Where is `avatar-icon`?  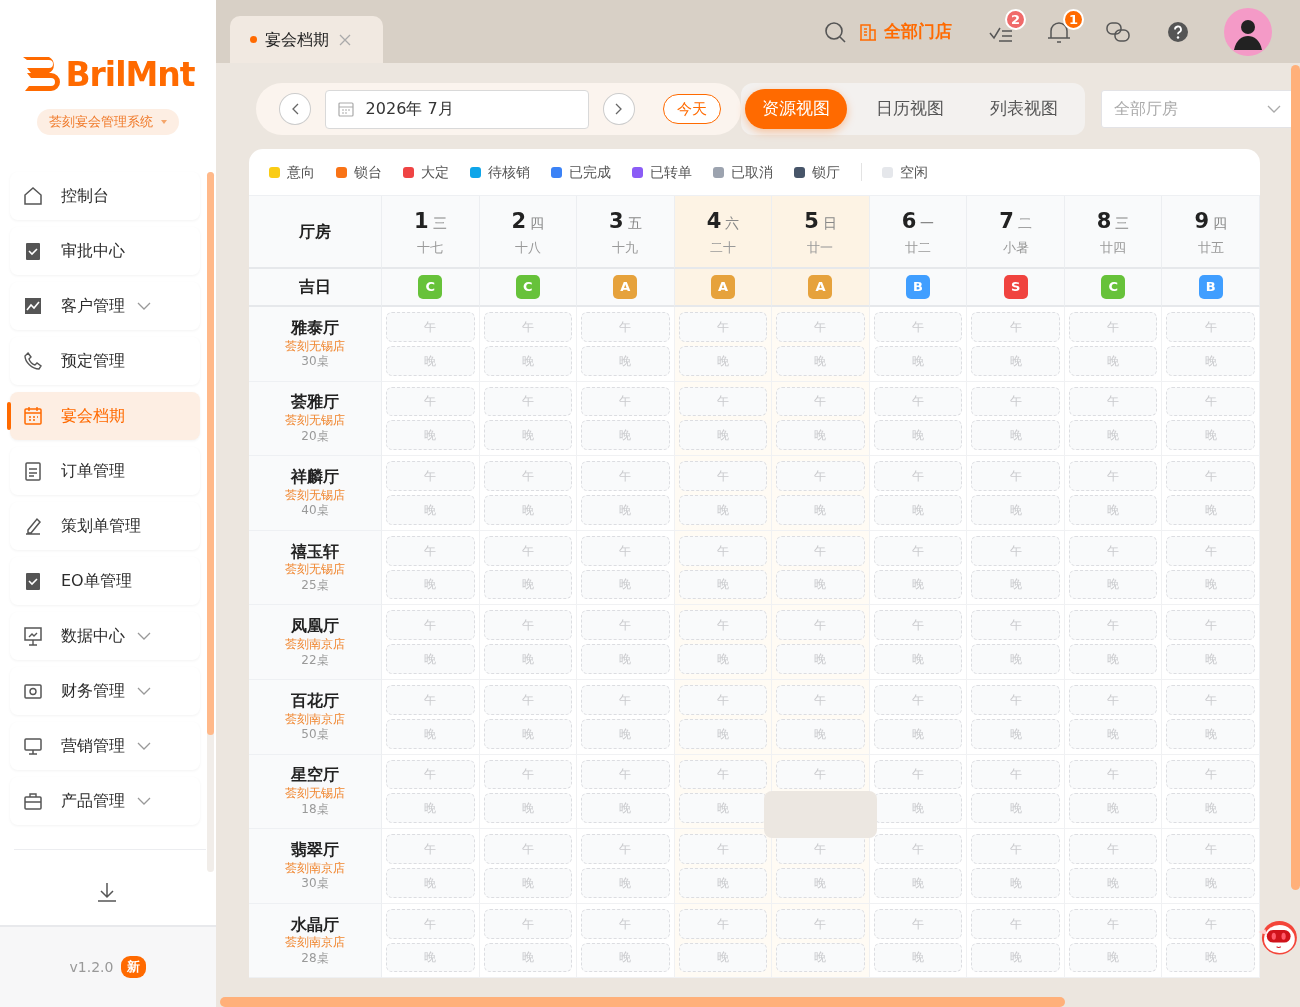
avatar-icon is located at coordinates (1248, 32).